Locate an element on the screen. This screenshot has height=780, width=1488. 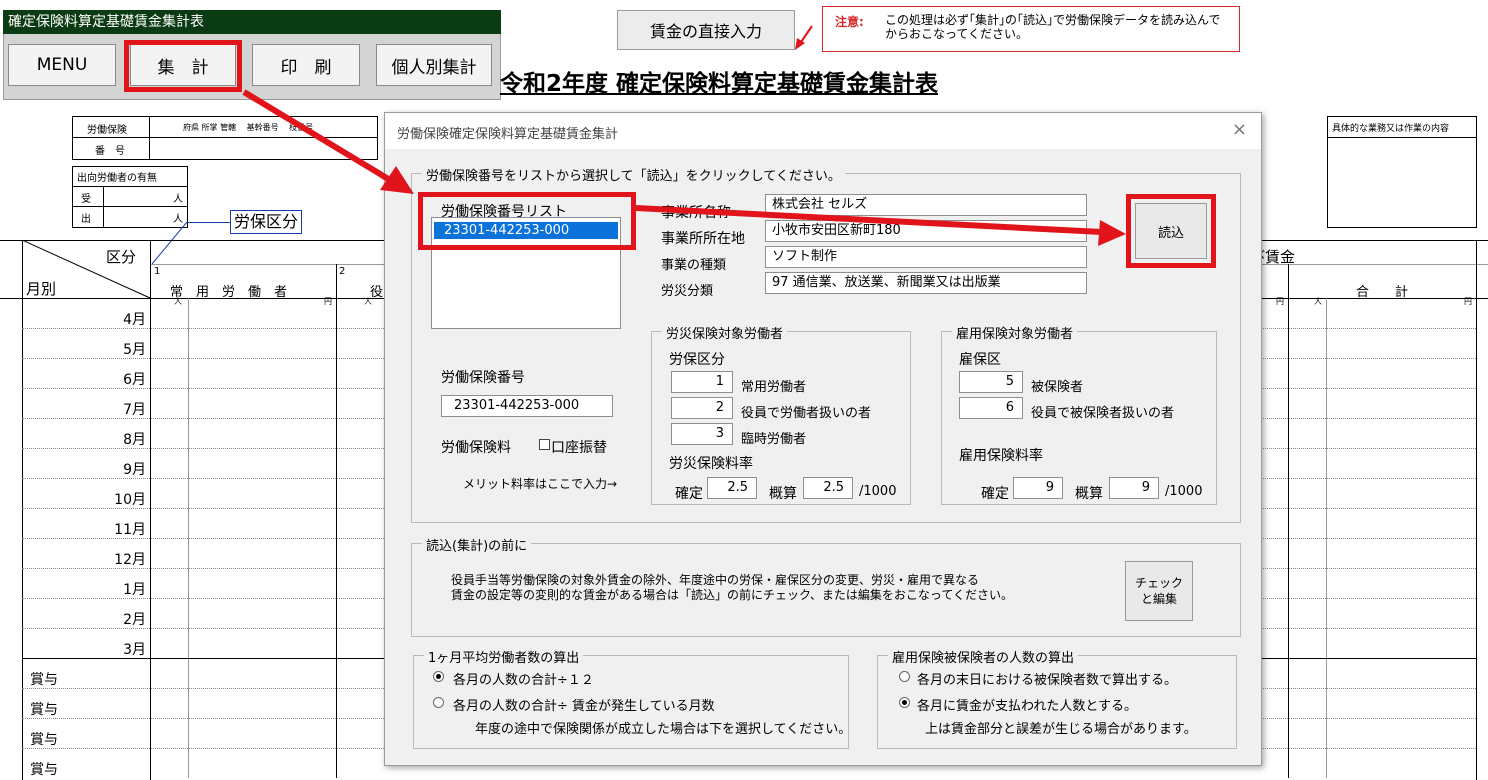
employment-rate-label: 雇用保険料率 is located at coordinates (1001, 456).